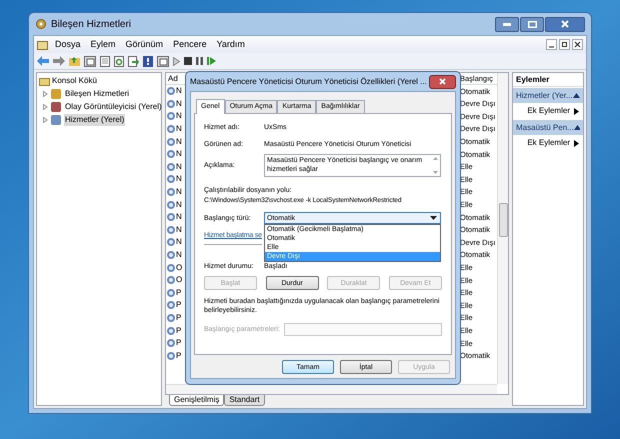 Image resolution: width=620 pixels, height=439 pixels. I want to click on tree-item: Bileşen Hizmetleri, so click(97, 94).